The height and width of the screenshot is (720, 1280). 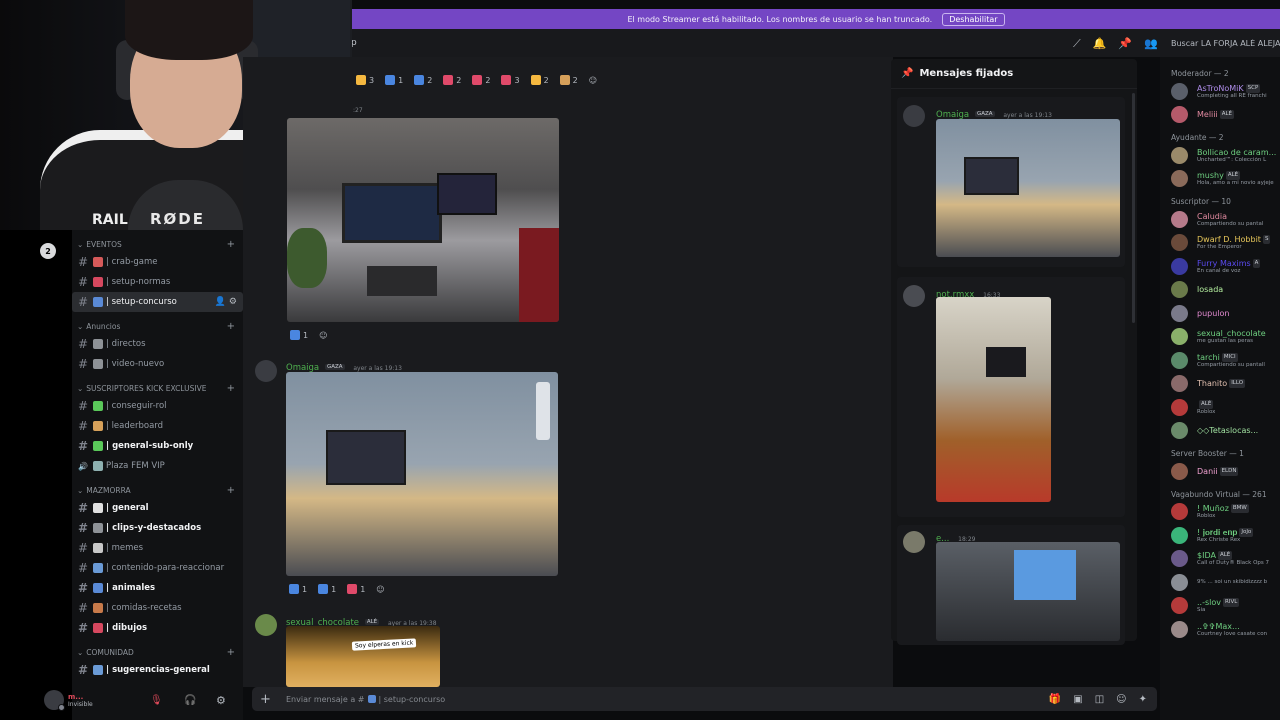 I want to click on channel-item: # | animales, so click(x=157, y=588).